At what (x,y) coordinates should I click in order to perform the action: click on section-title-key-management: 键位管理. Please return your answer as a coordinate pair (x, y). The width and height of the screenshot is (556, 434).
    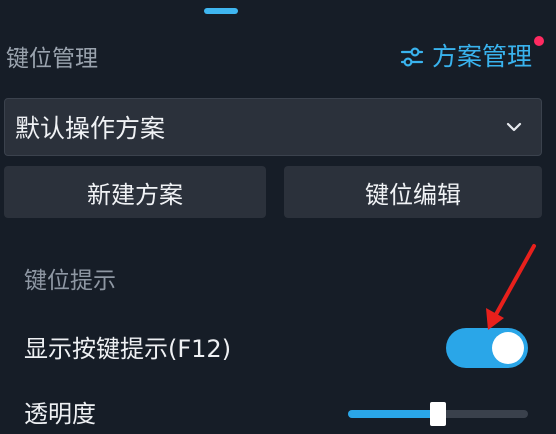
    Looking at the image, I should click on (52, 59).